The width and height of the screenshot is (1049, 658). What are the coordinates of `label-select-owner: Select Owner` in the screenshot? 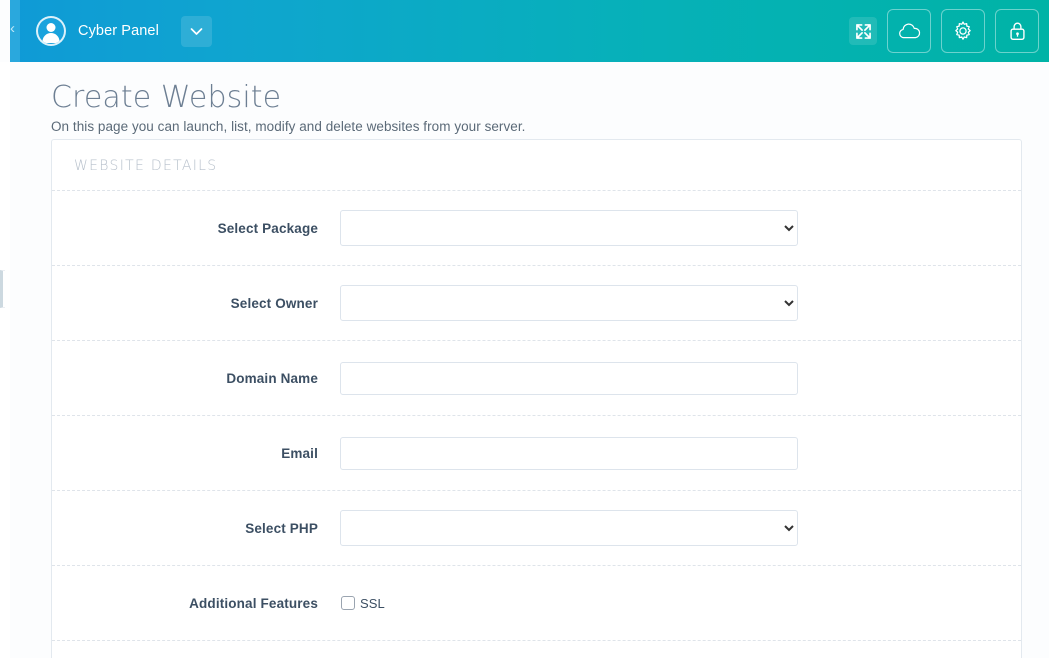 It's located at (274, 303).